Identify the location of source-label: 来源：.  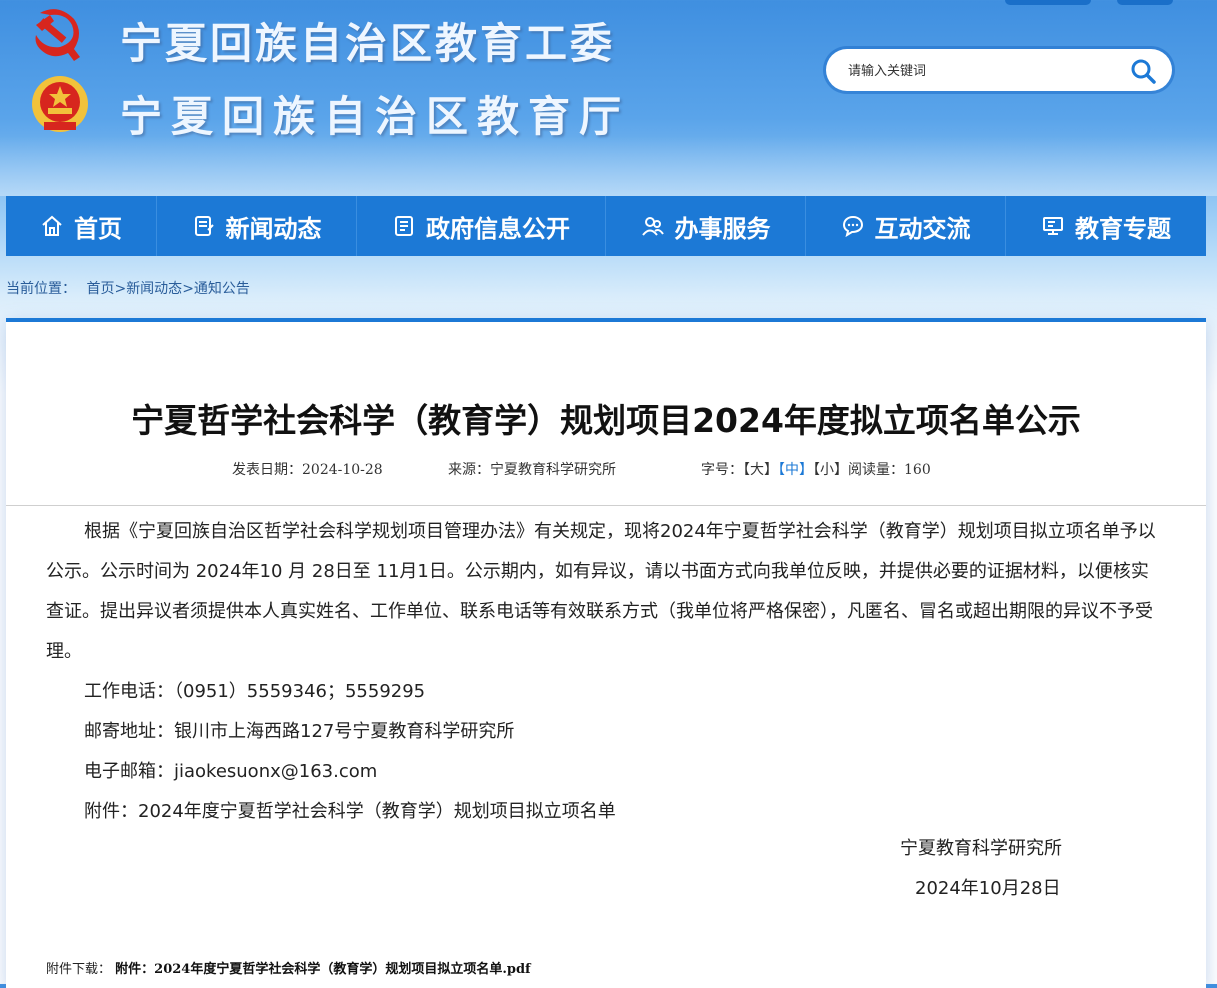
(469, 470).